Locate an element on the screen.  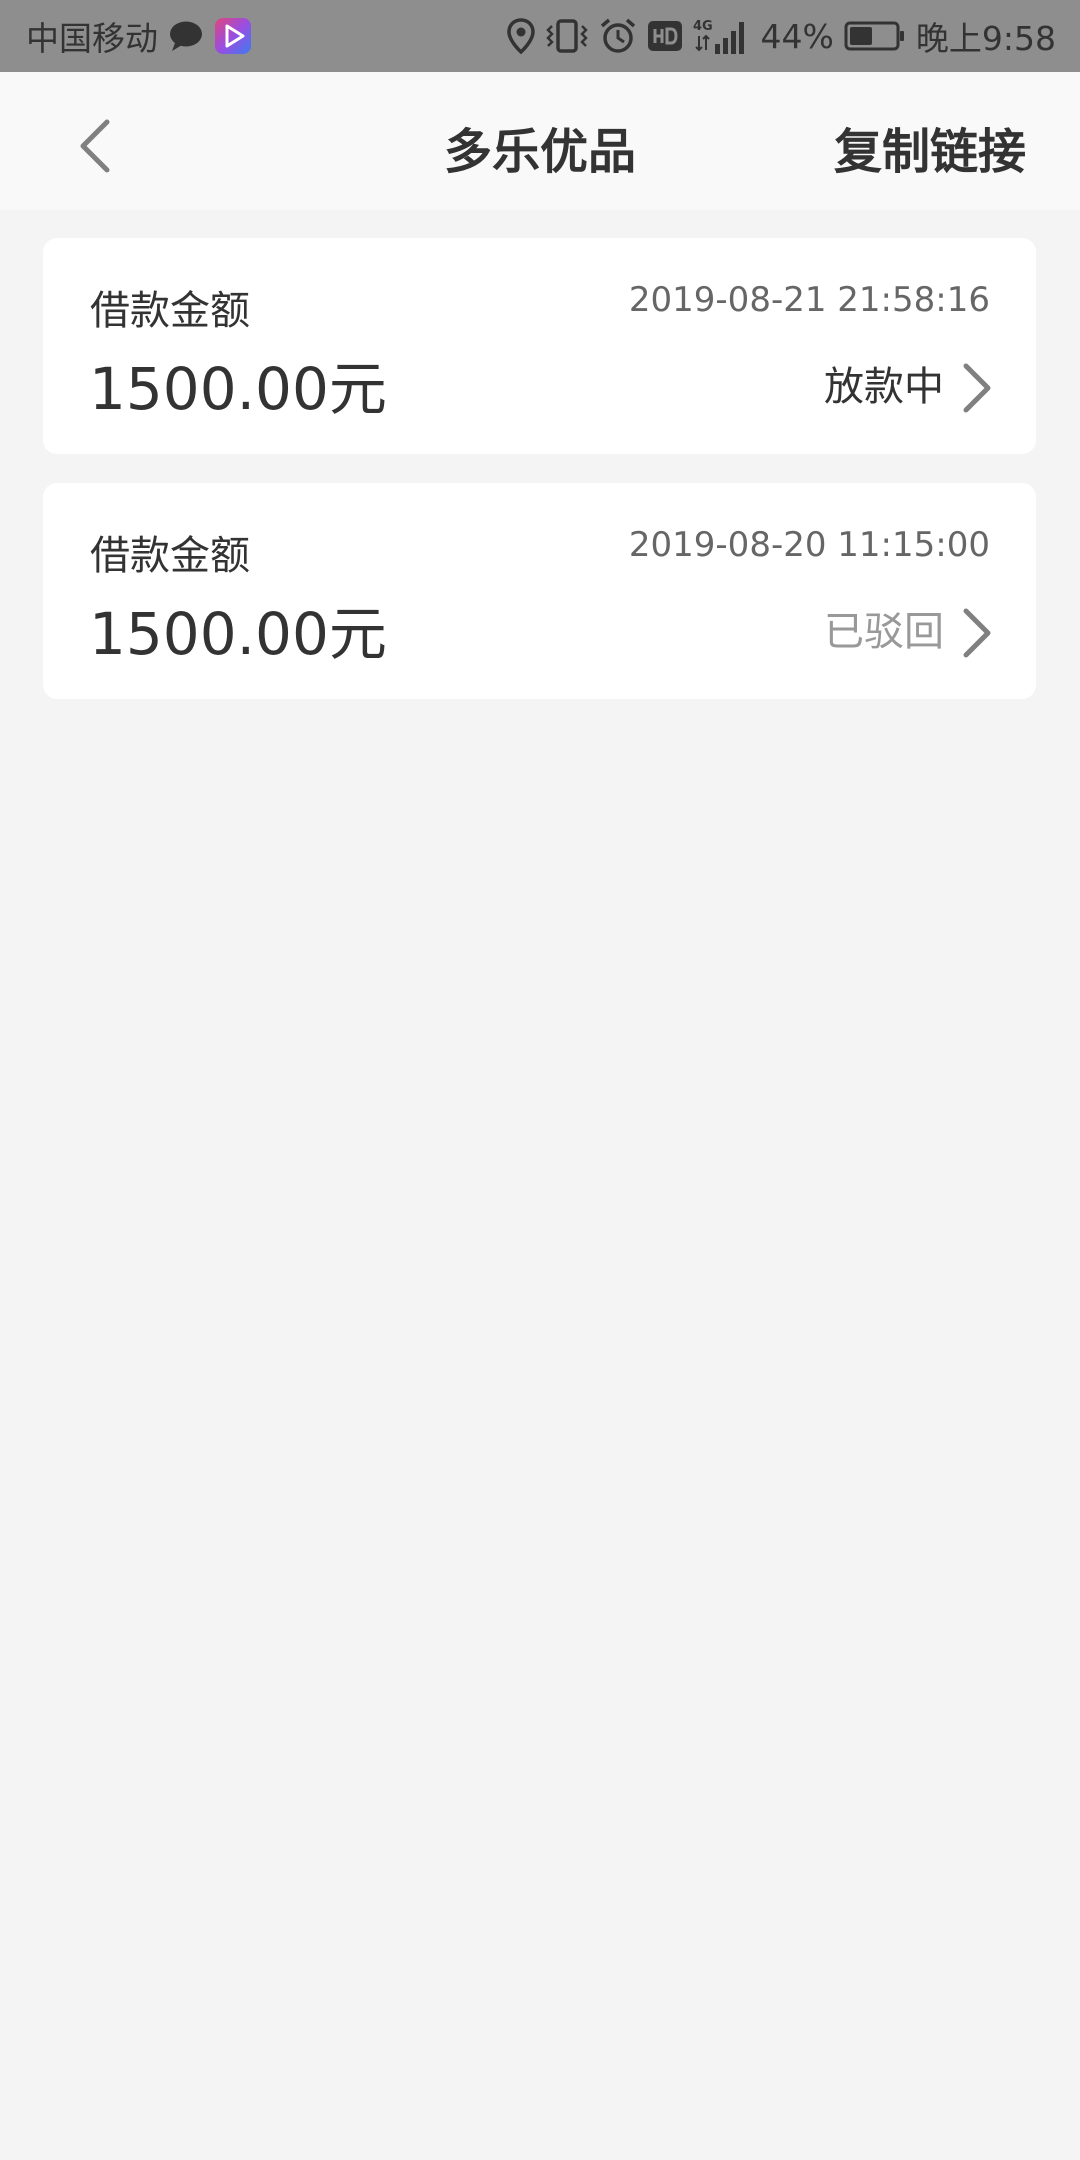
vibrate-icon is located at coordinates (567, 36).